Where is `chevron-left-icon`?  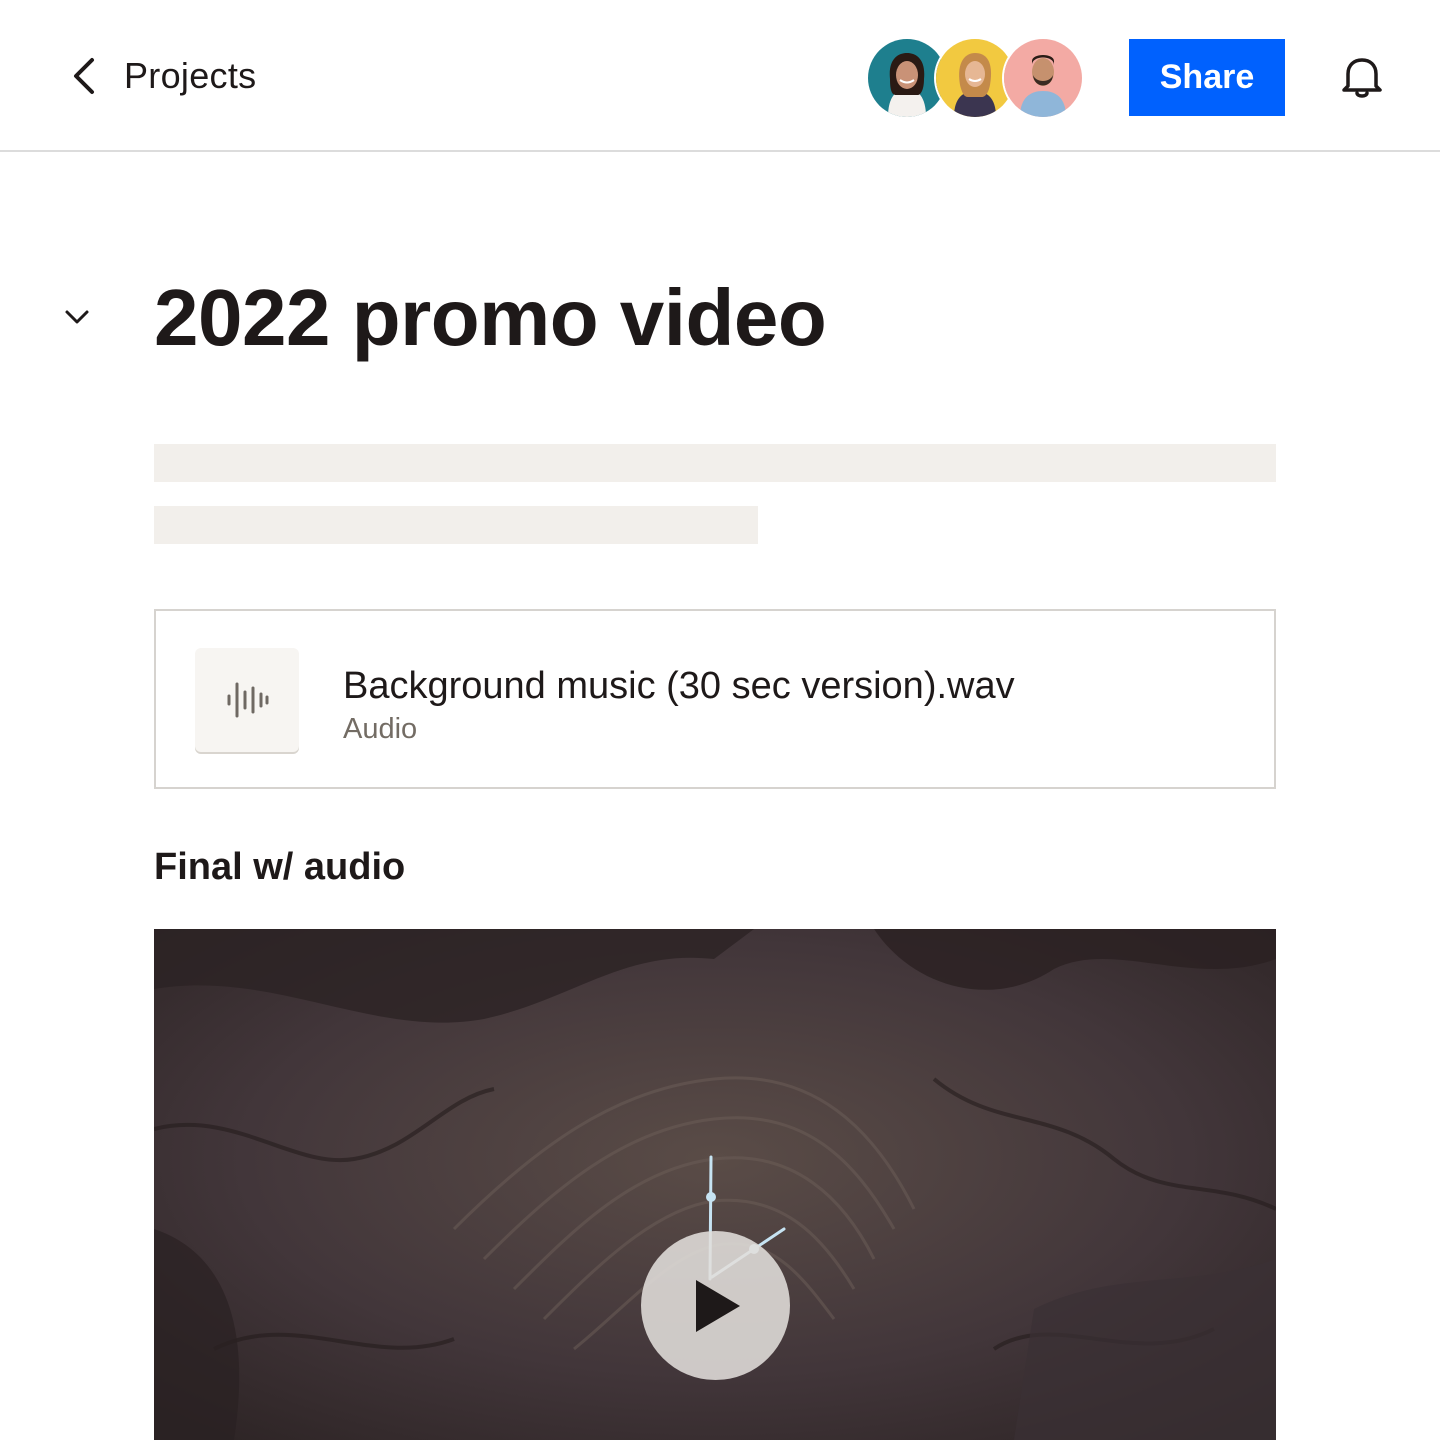 chevron-left-icon is located at coordinates (84, 76).